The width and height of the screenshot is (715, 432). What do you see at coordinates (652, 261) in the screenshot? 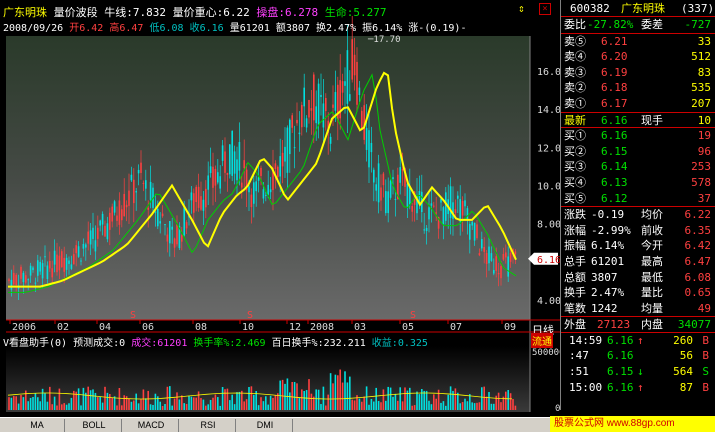
I see `stat-label: 最高` at bounding box center [652, 261].